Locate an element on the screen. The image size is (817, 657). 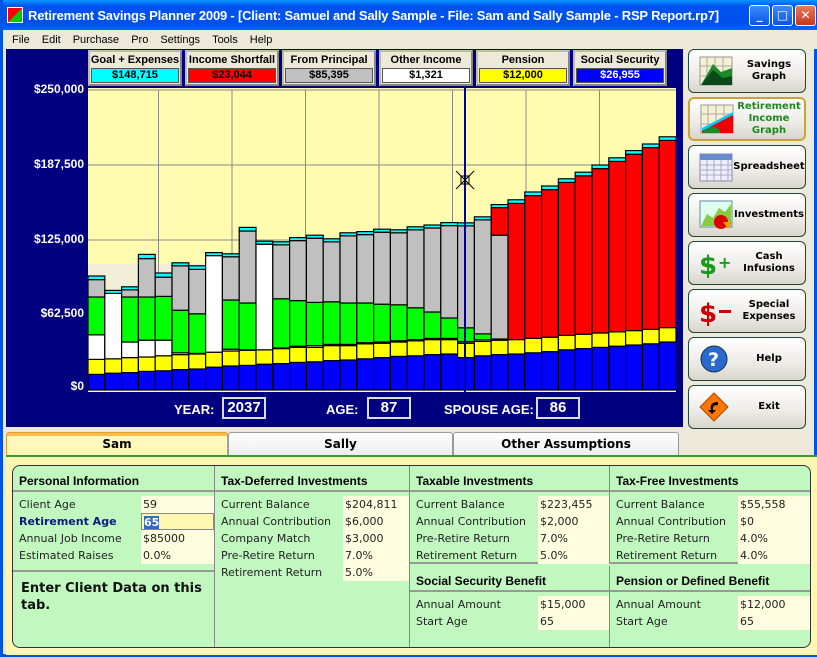
client-age-field: 59 is located at coordinates (177, 504).